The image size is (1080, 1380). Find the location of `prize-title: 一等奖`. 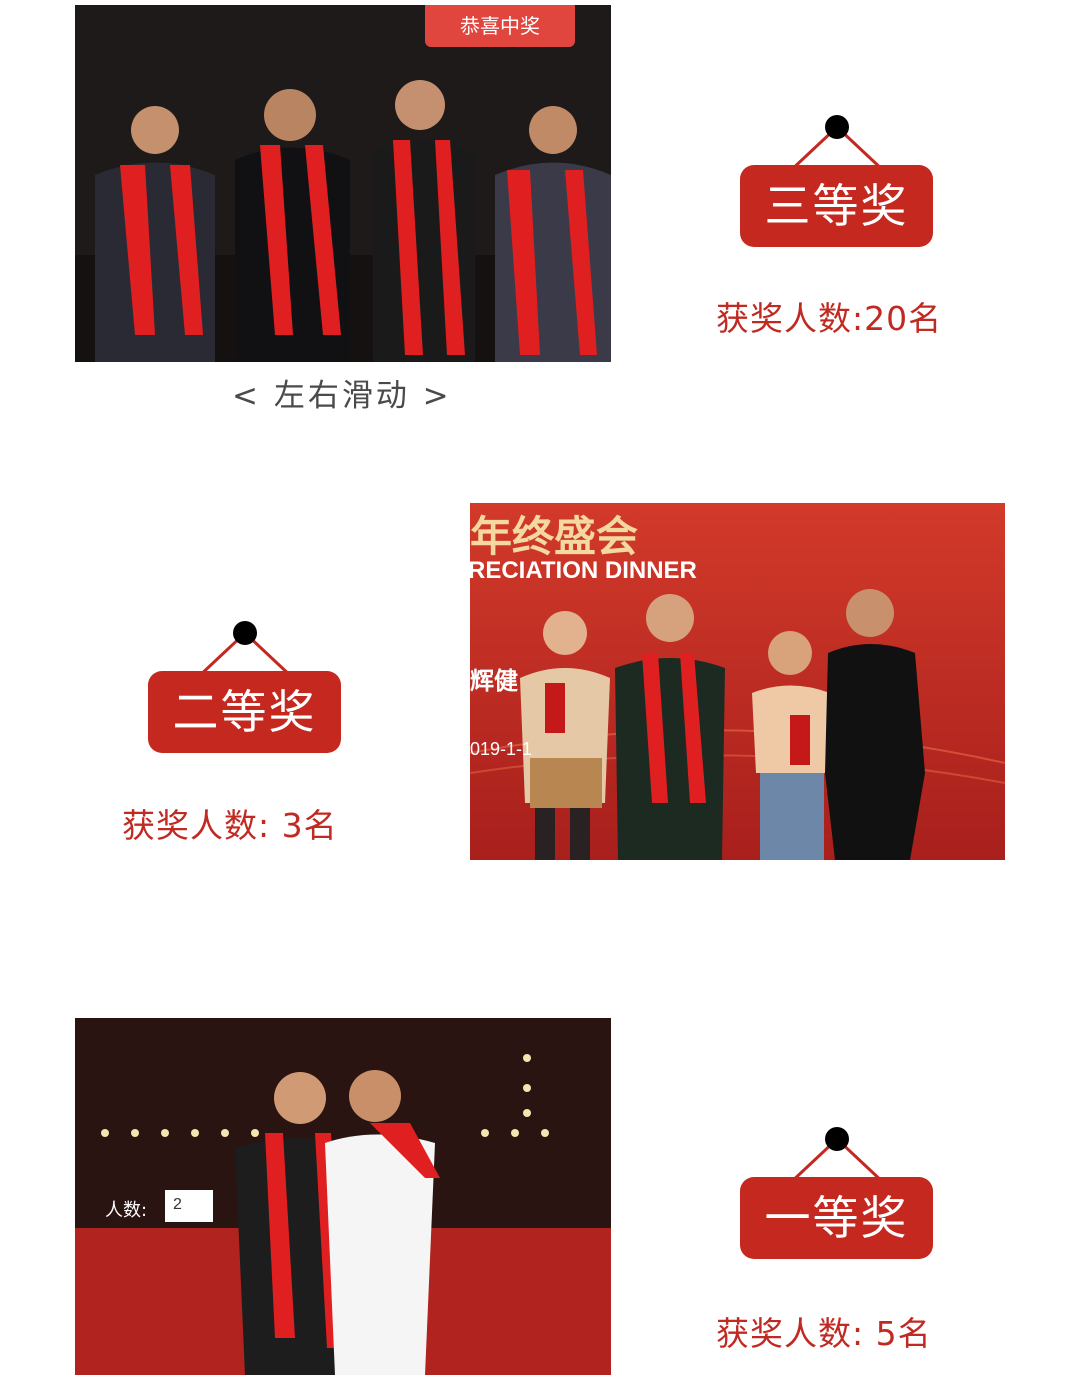

prize-title: 一等奖 is located at coordinates (836, 1218).